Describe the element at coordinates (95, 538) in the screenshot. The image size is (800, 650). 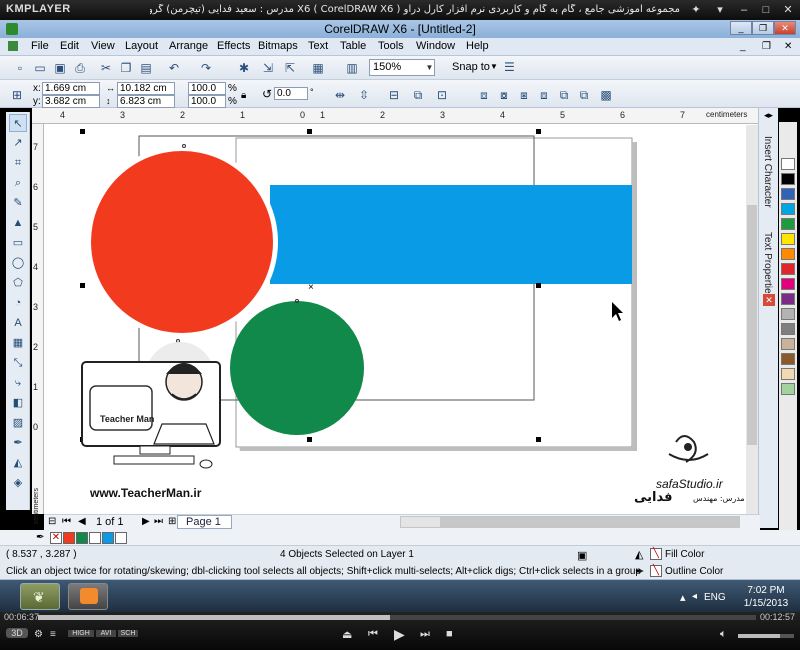
I see `doc-swatch-white` at that location.